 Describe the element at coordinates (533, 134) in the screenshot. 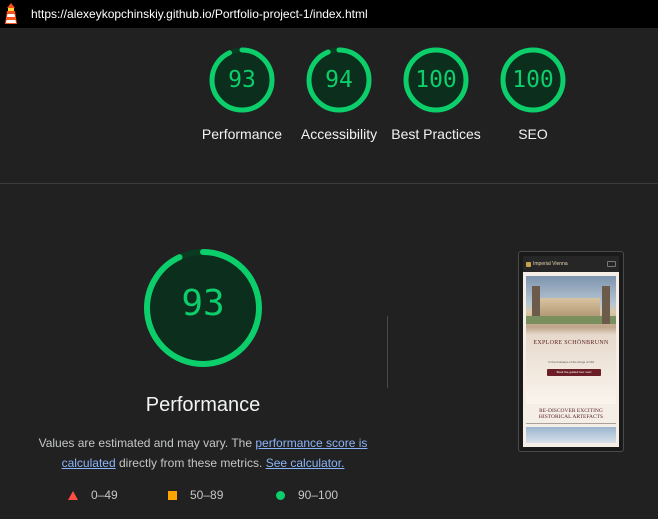

I see `gauge-label: SEO` at that location.